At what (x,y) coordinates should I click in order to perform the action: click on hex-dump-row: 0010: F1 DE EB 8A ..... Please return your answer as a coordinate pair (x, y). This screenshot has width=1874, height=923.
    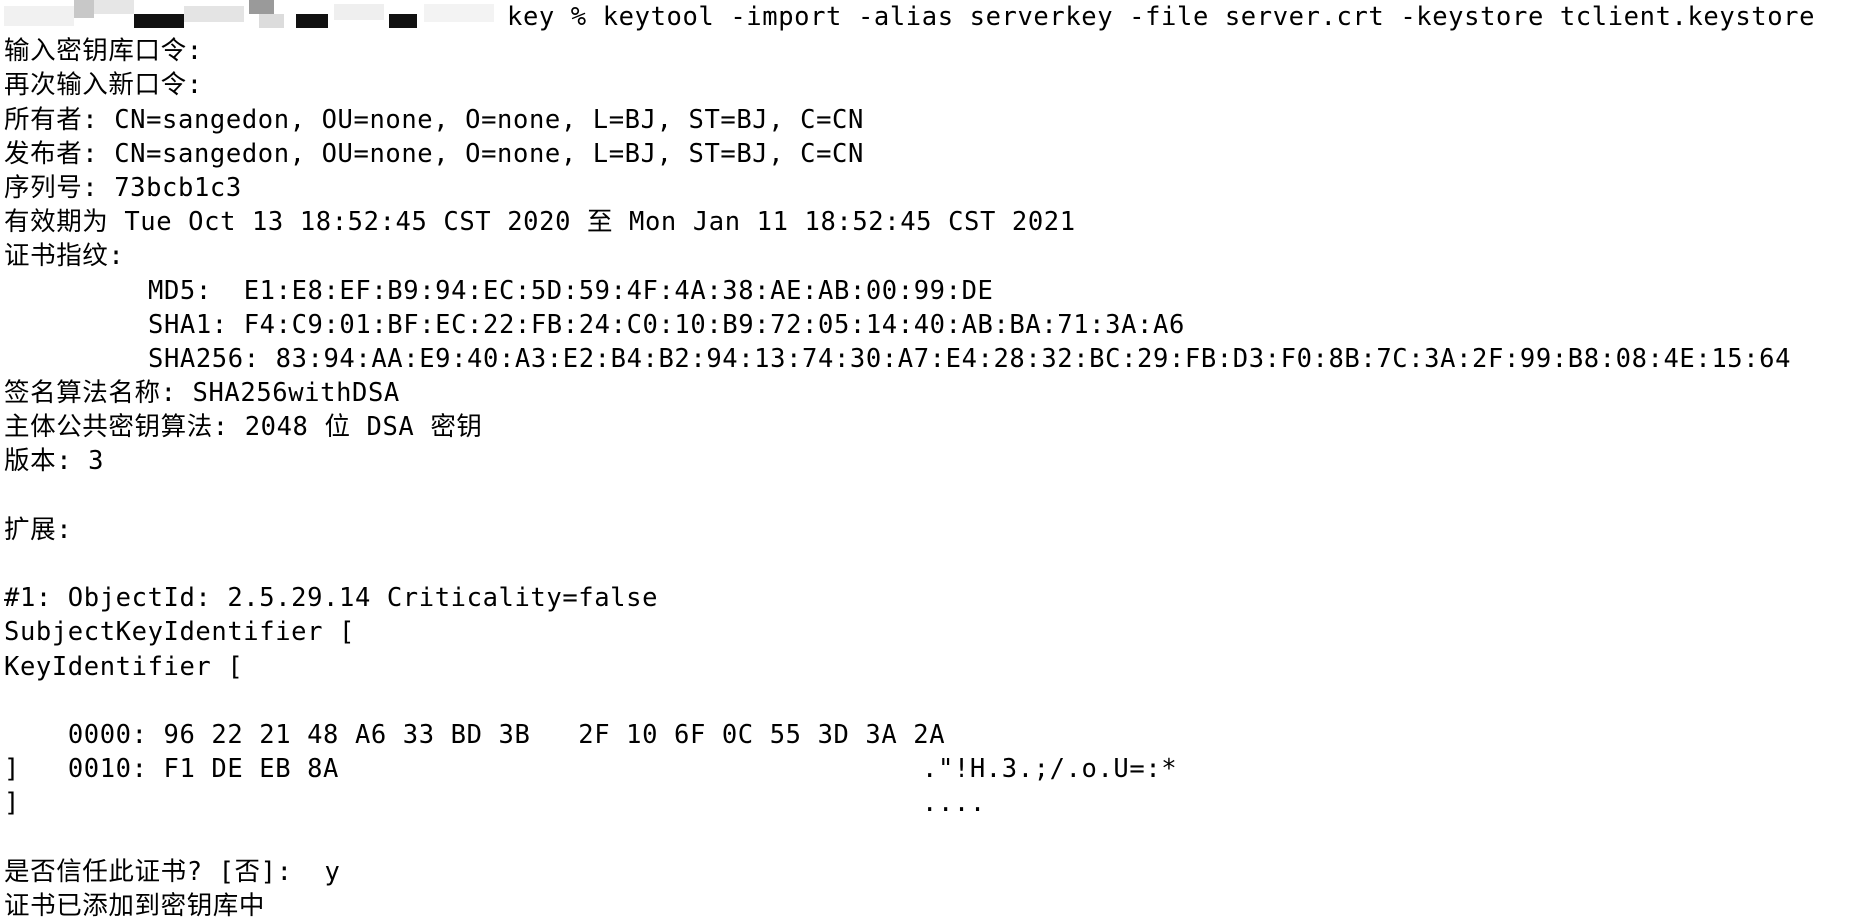
    Looking at the image, I should click on (939, 768).